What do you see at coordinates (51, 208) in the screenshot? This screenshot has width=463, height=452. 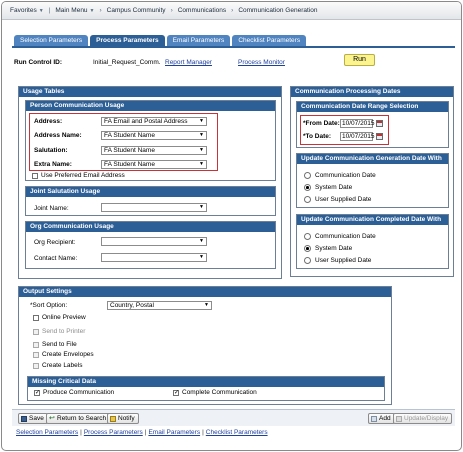 I see `joint-name-label: Joint Name:` at bounding box center [51, 208].